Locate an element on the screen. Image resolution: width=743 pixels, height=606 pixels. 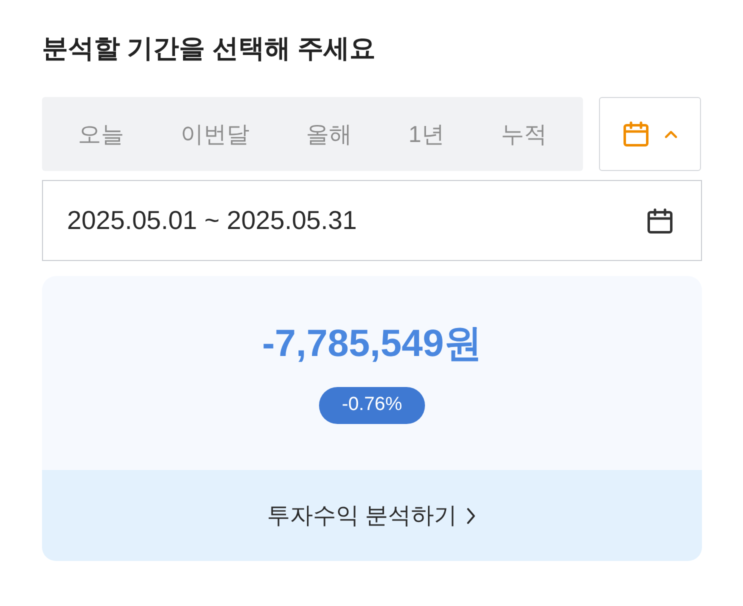
period-tab: 1년 is located at coordinates (426, 134).